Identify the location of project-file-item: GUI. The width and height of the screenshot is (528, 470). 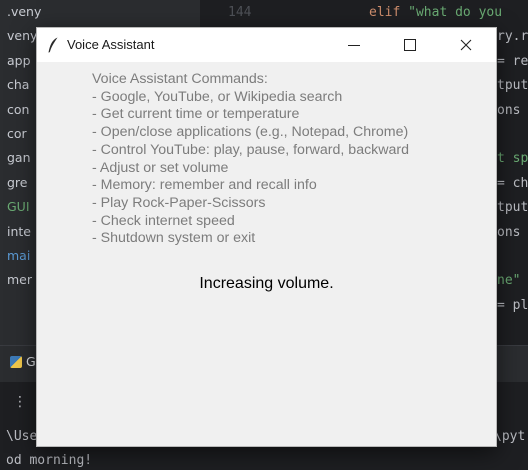
(18, 206).